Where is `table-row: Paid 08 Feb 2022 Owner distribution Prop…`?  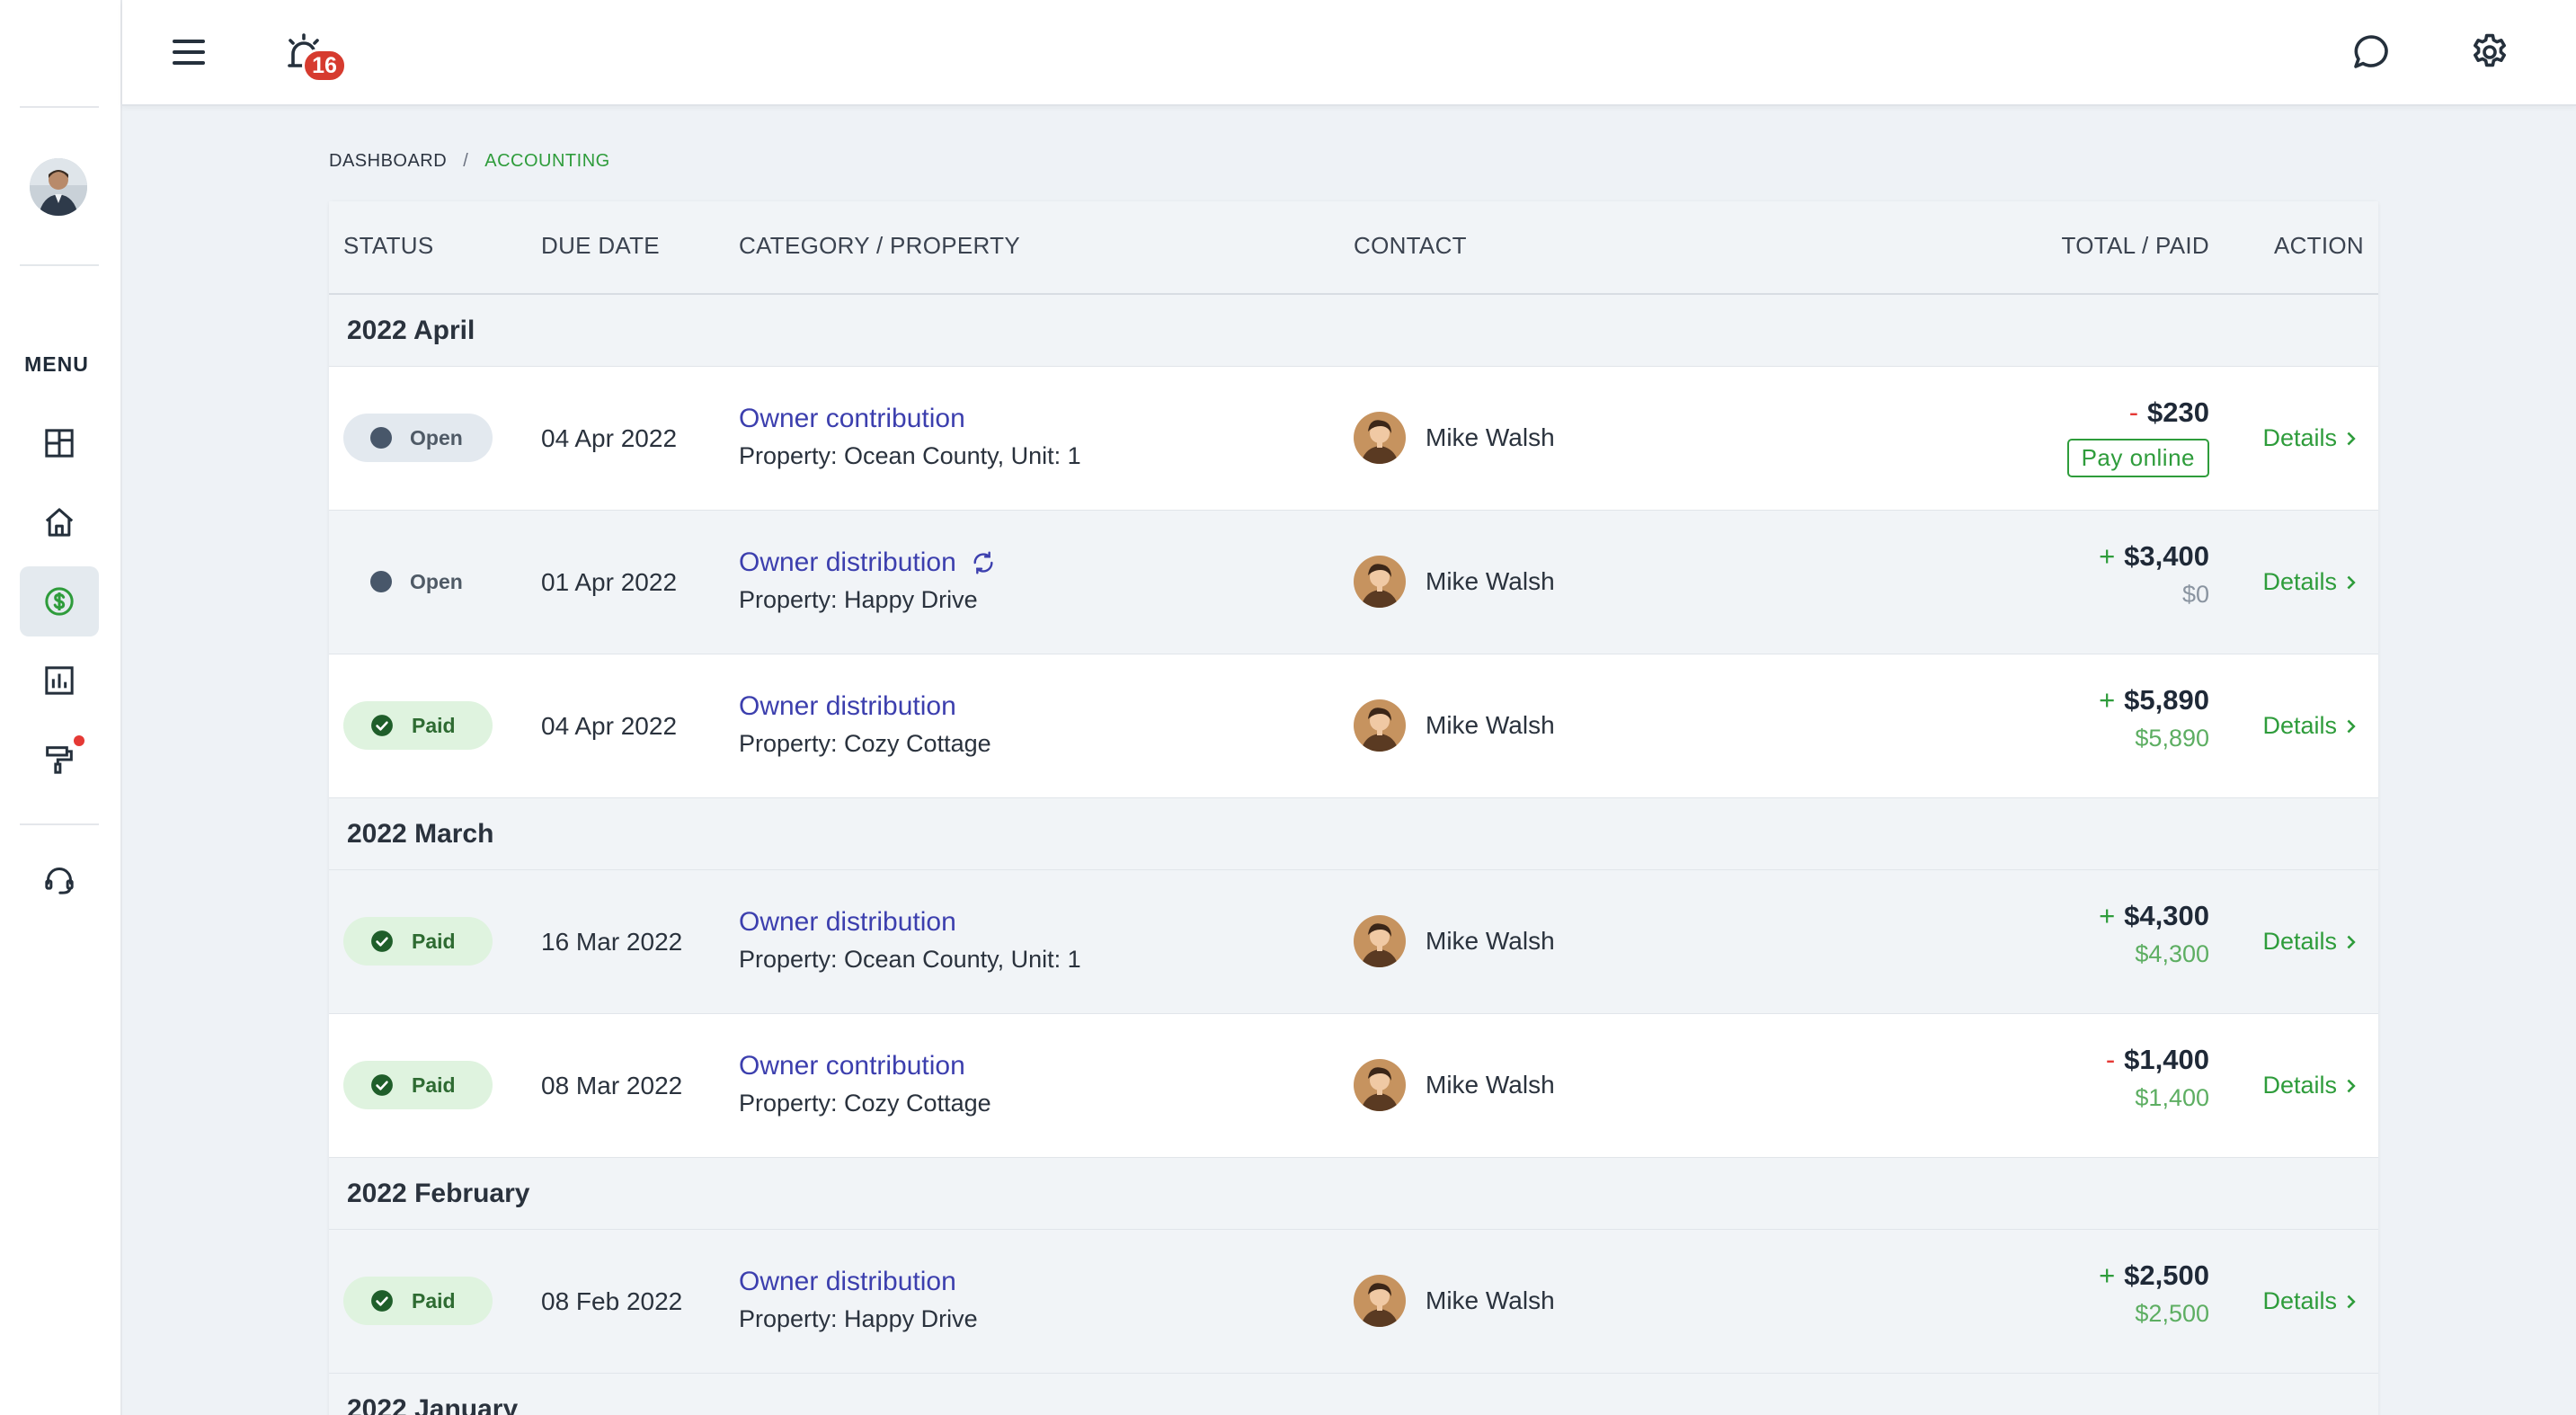
table-row: Paid 08 Feb 2022 Owner distribution Prop… is located at coordinates (1353, 1302).